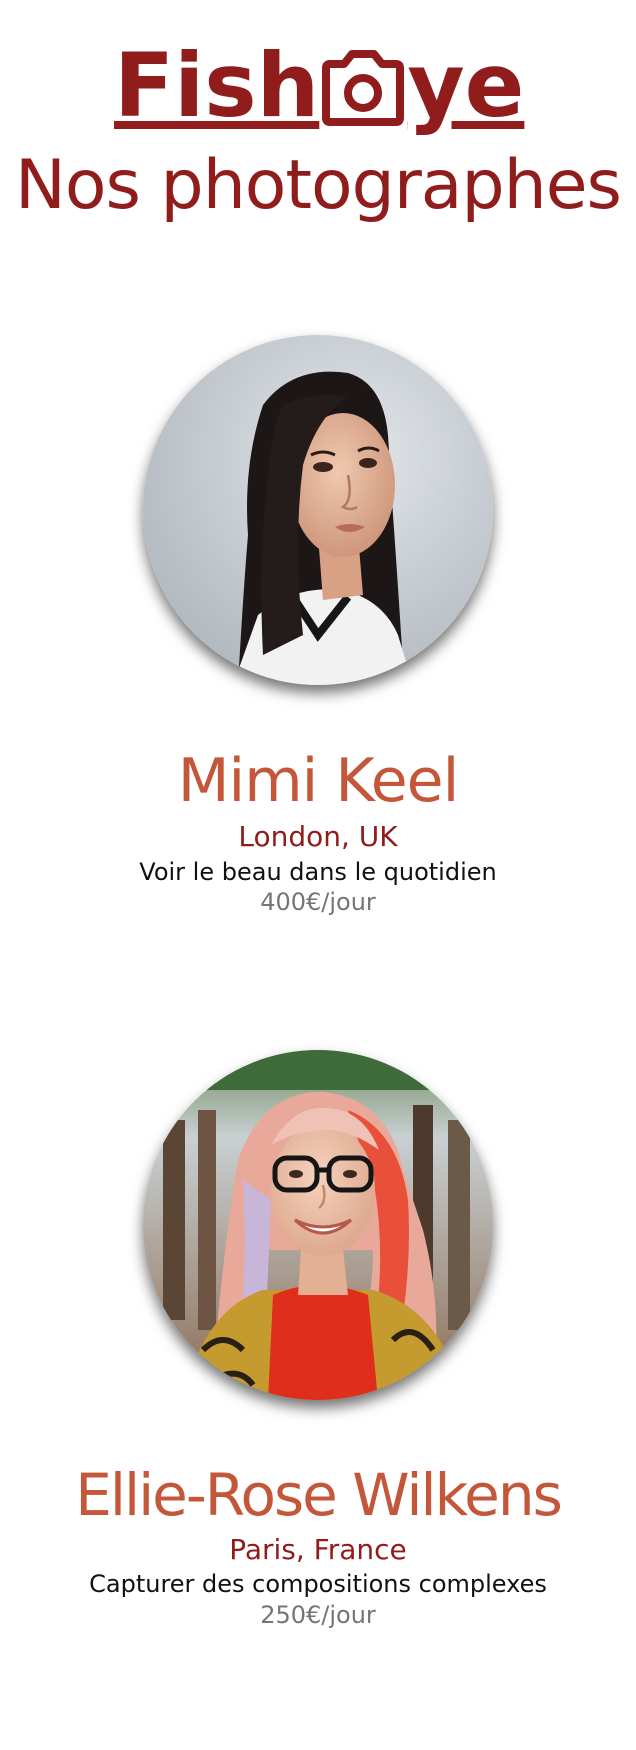  I want to click on logo-text-end: ye, so click(466, 85).